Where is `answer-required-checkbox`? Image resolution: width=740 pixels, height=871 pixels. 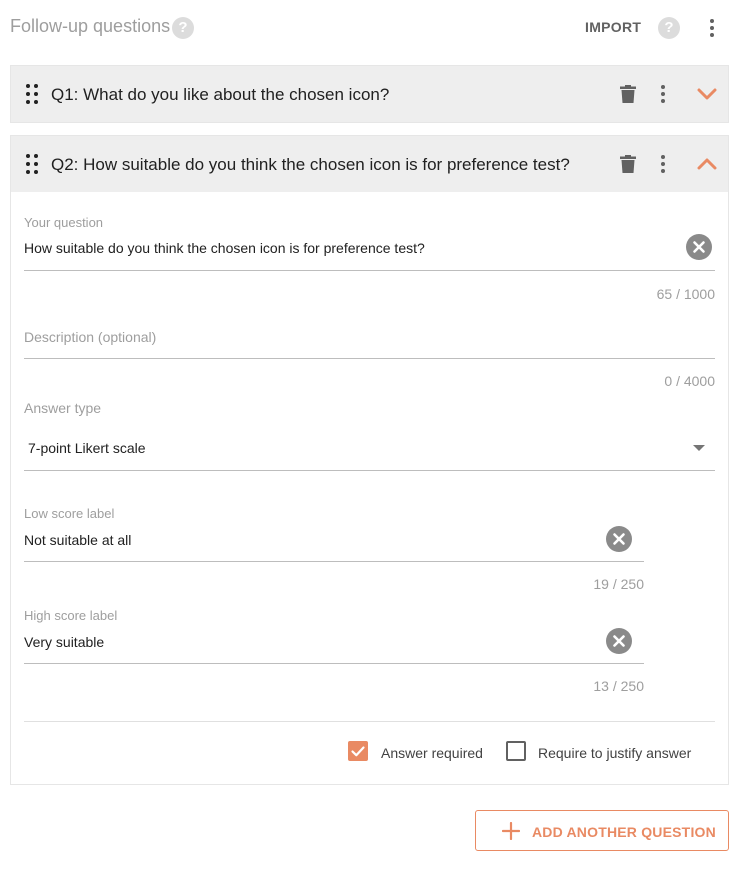 answer-required-checkbox is located at coordinates (358, 751).